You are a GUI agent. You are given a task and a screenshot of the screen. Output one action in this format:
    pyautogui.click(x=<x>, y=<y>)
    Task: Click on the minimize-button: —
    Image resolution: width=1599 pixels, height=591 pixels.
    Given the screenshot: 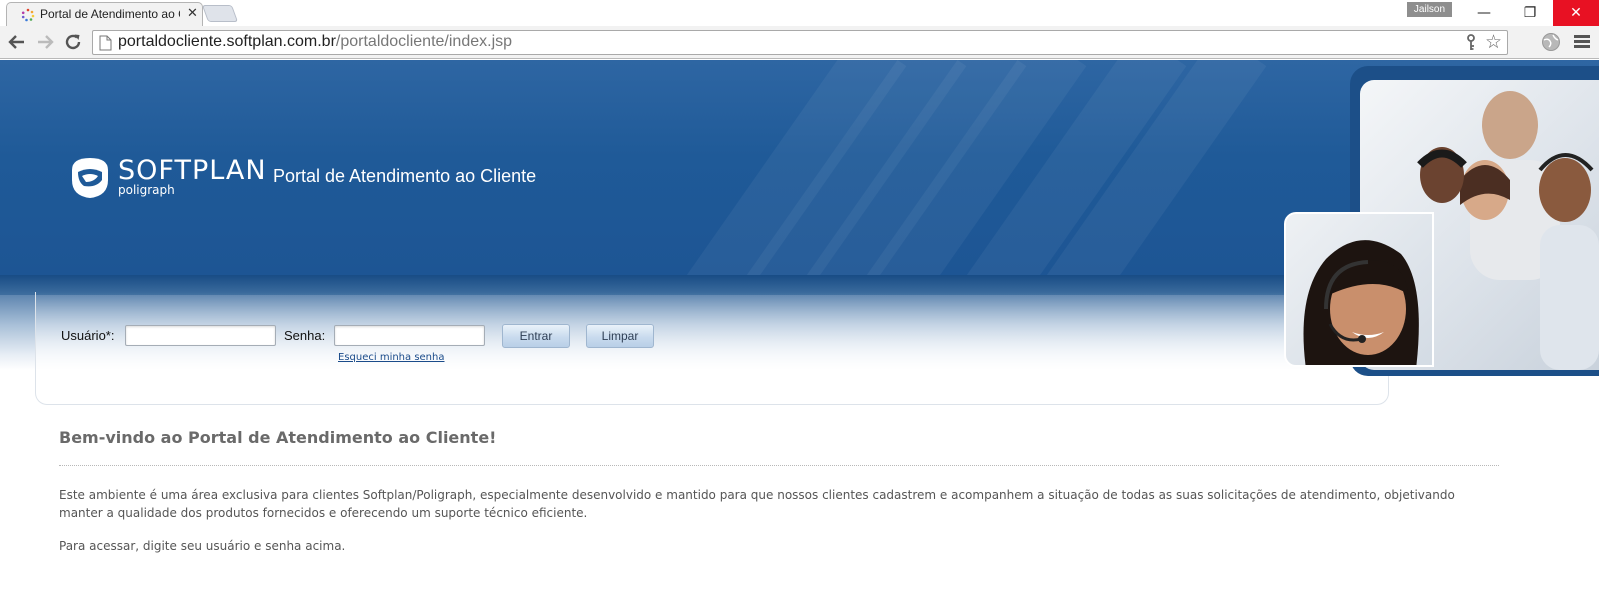 What is the action you would take?
    pyautogui.click(x=1484, y=13)
    